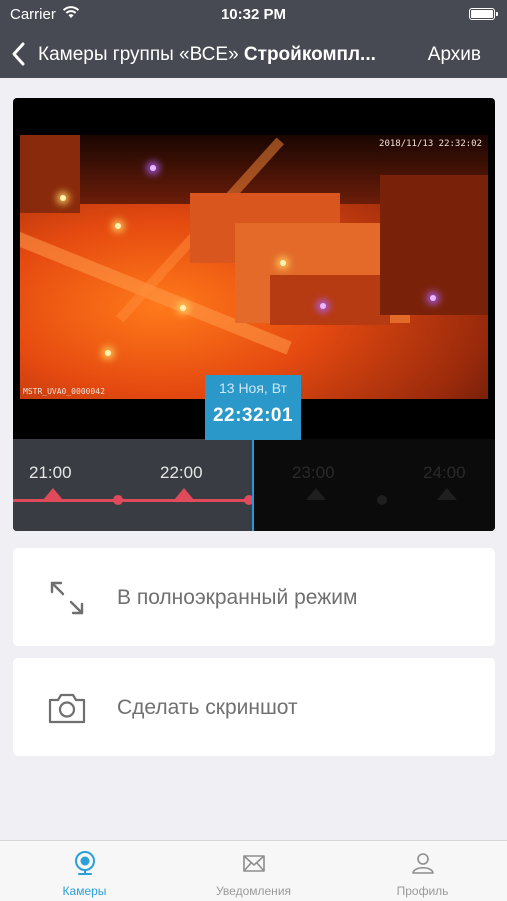 The height and width of the screenshot is (901, 507). What do you see at coordinates (253, 415) in the screenshot?
I see `current-time: 22:32:01` at bounding box center [253, 415].